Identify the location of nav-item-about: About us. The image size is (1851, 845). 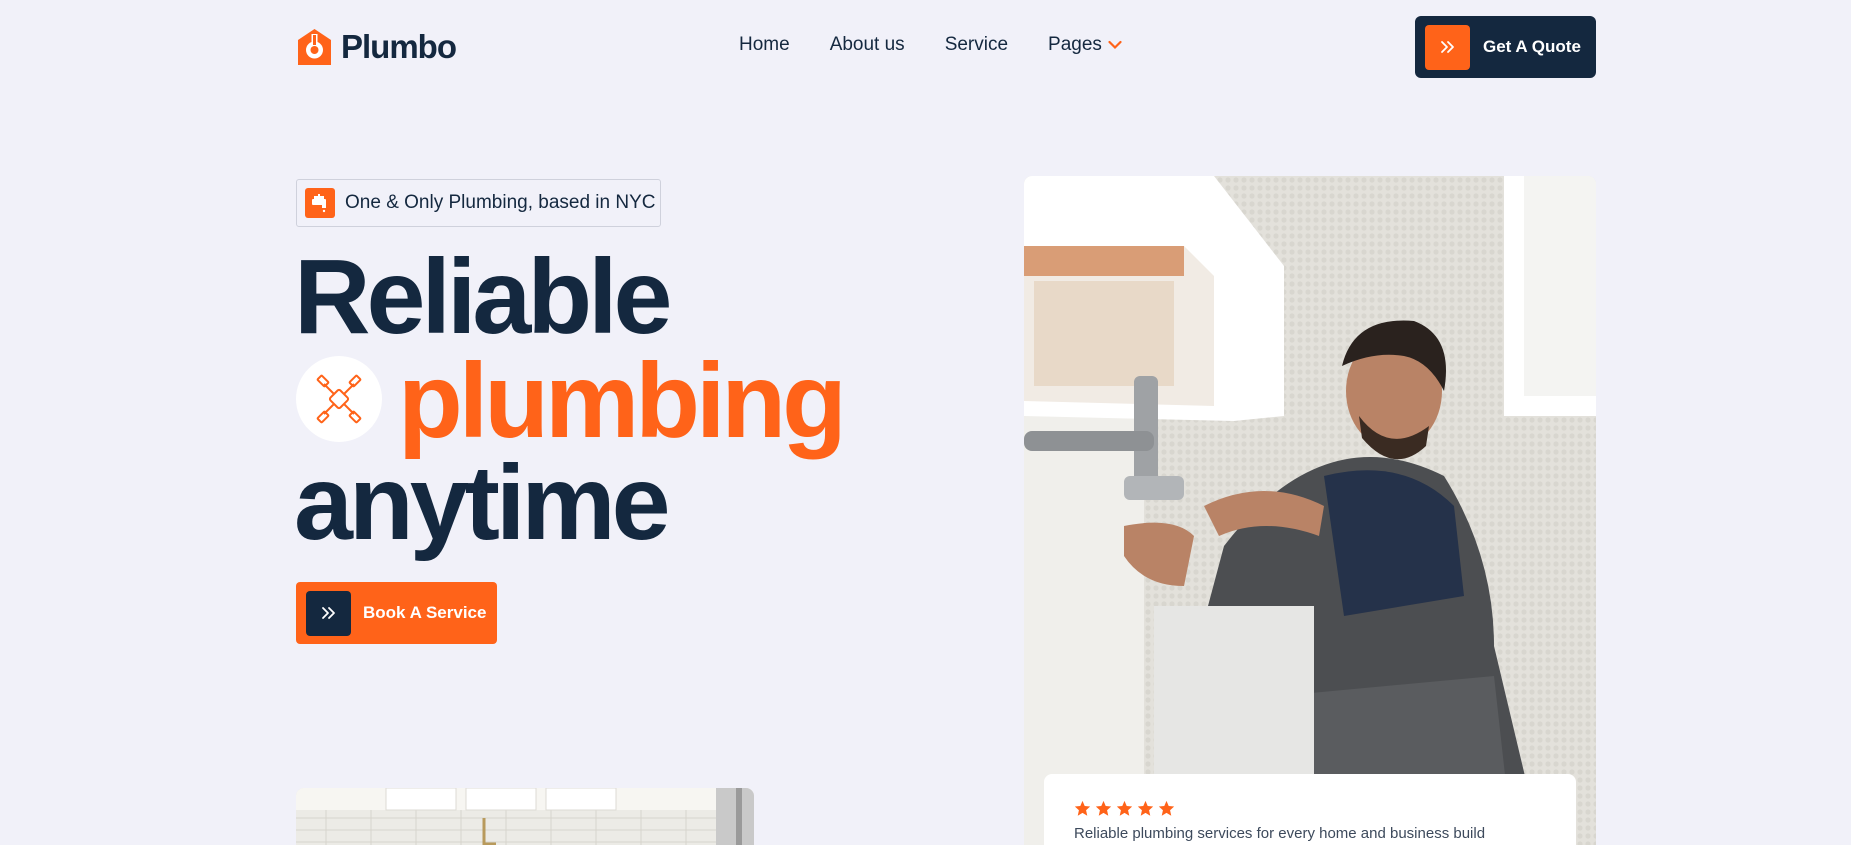
(867, 45).